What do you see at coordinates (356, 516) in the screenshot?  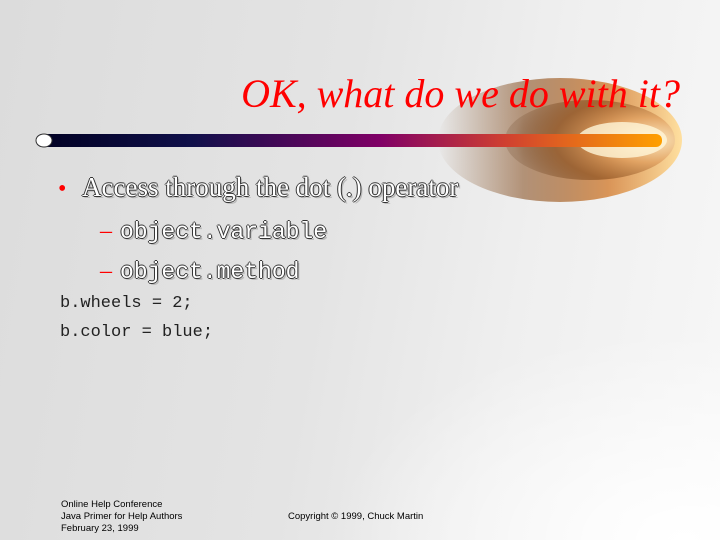 I see `footer-copyright: Copyright © 1999, Chuck Martin` at bounding box center [356, 516].